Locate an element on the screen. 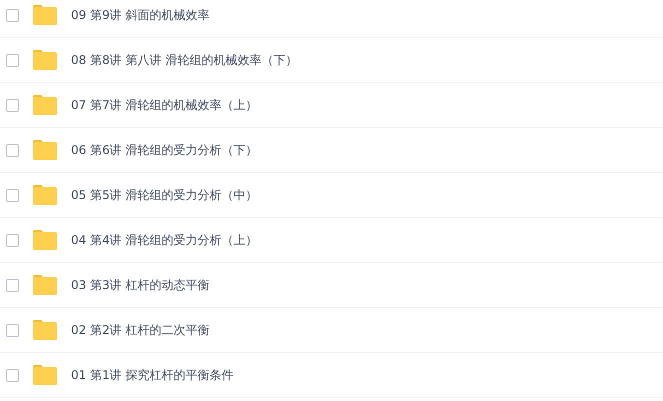 The image size is (663, 401). folder-name: 09 第9讲 斜面的机械效率 is located at coordinates (140, 15).